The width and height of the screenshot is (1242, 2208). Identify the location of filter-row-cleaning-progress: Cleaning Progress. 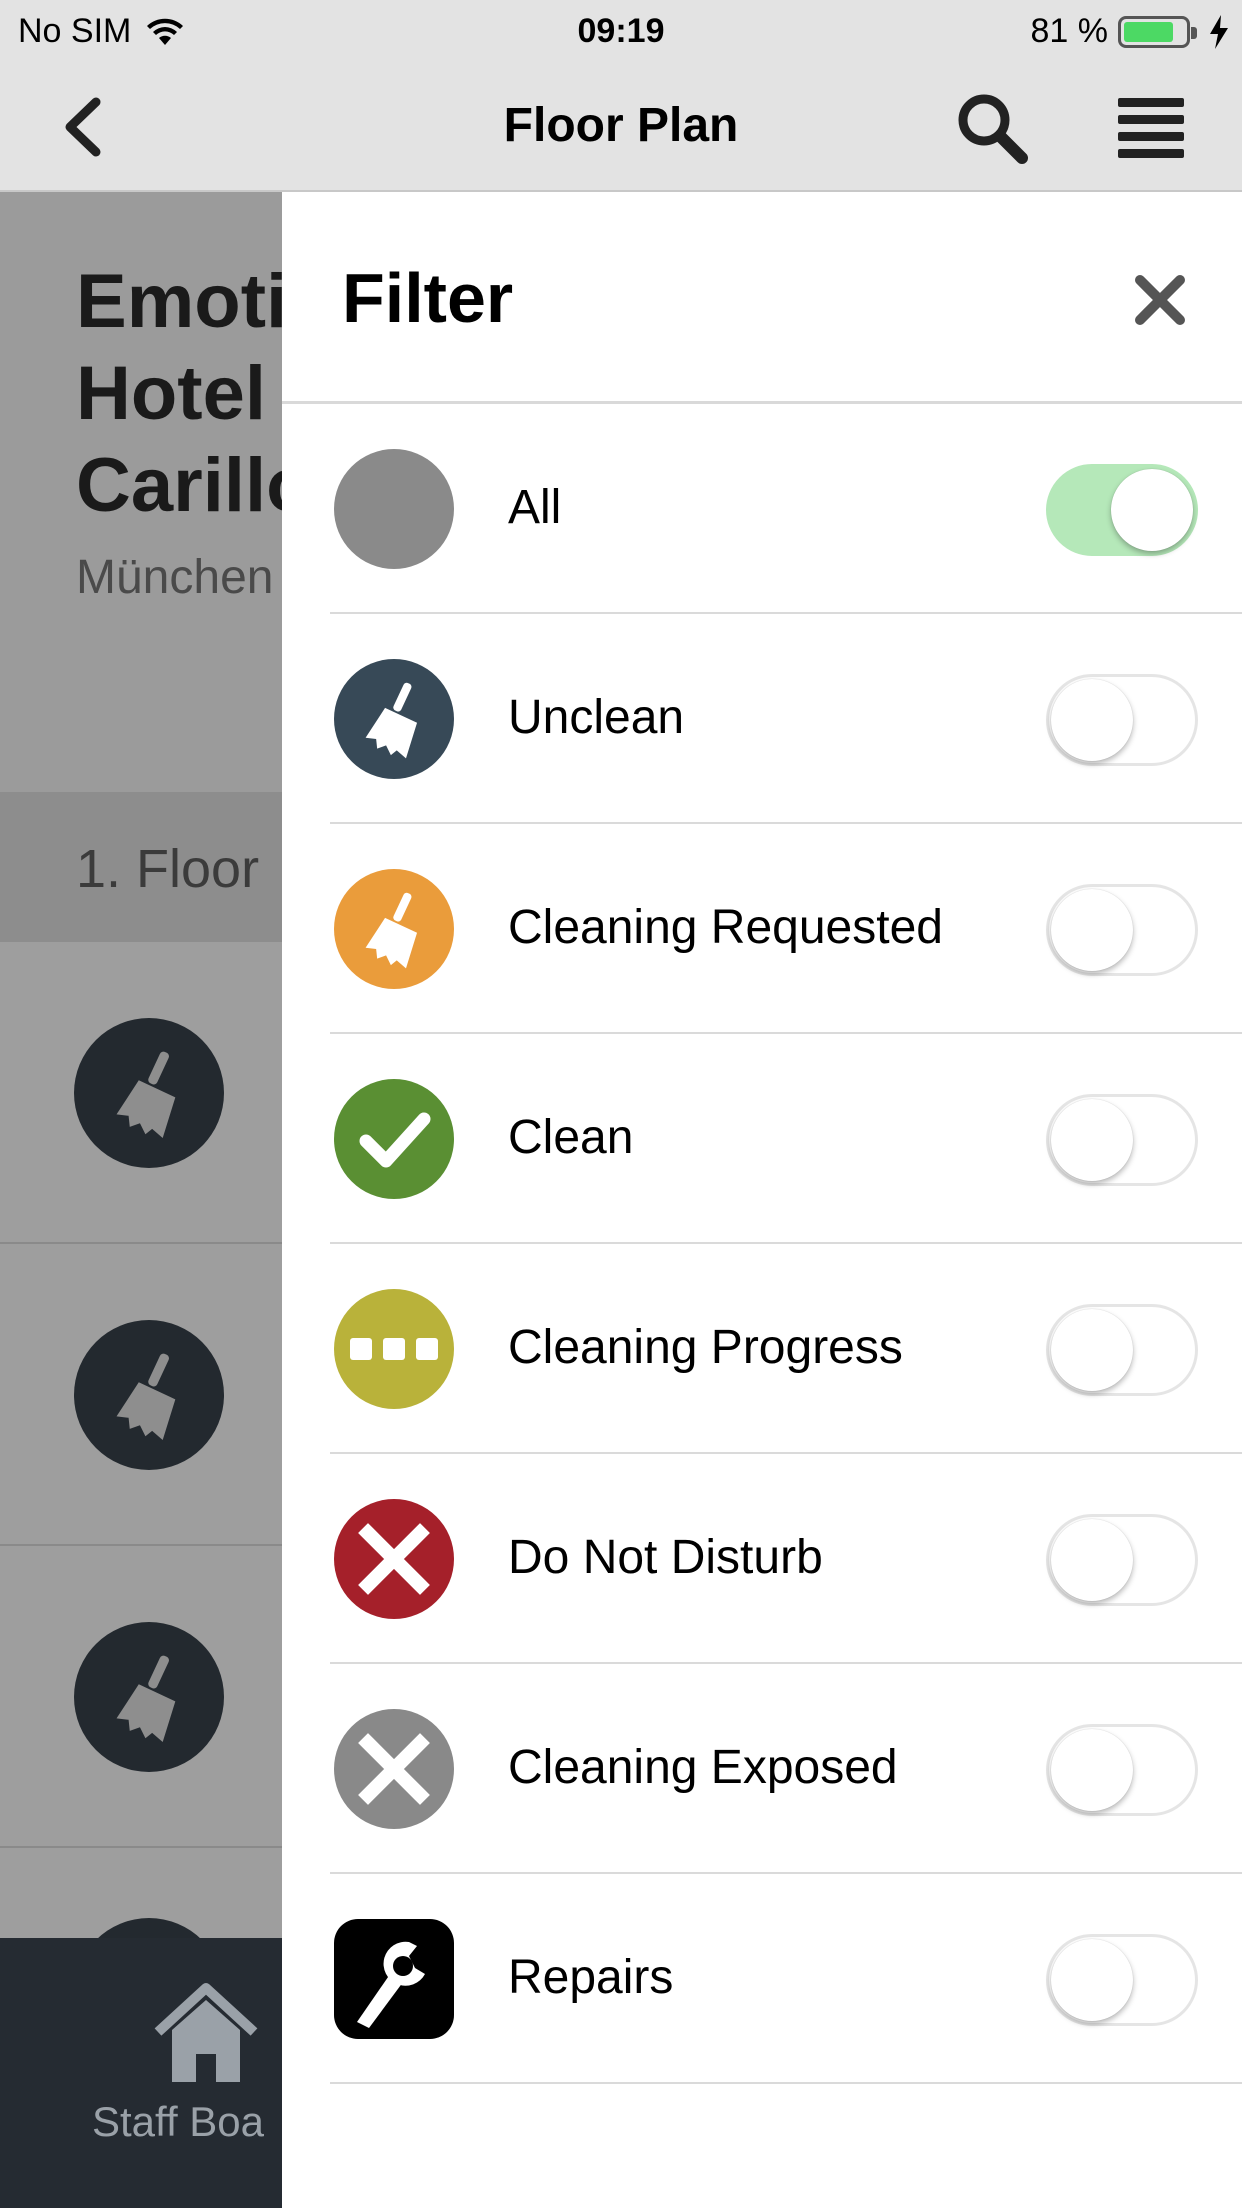
(786, 1349).